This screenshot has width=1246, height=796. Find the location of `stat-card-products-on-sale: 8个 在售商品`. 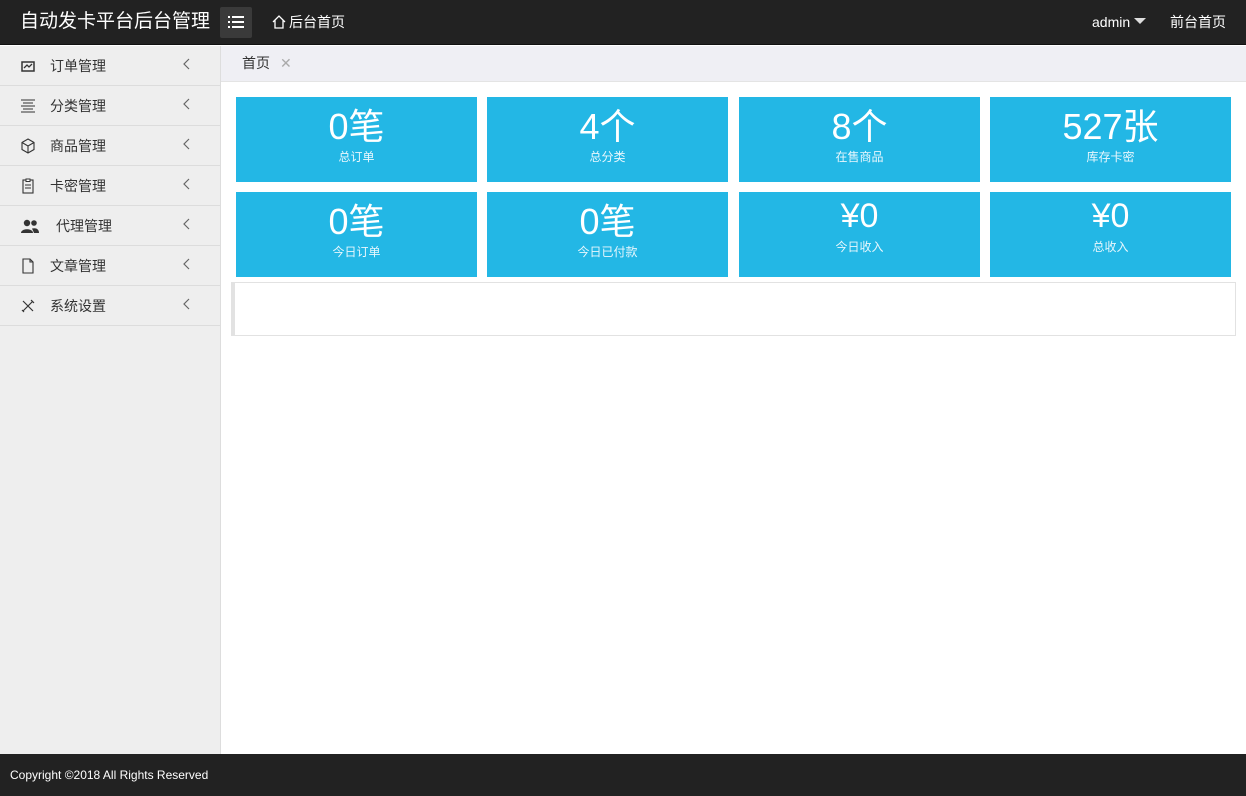

stat-card-products-on-sale: 8个 在售商品 is located at coordinates (859, 139).